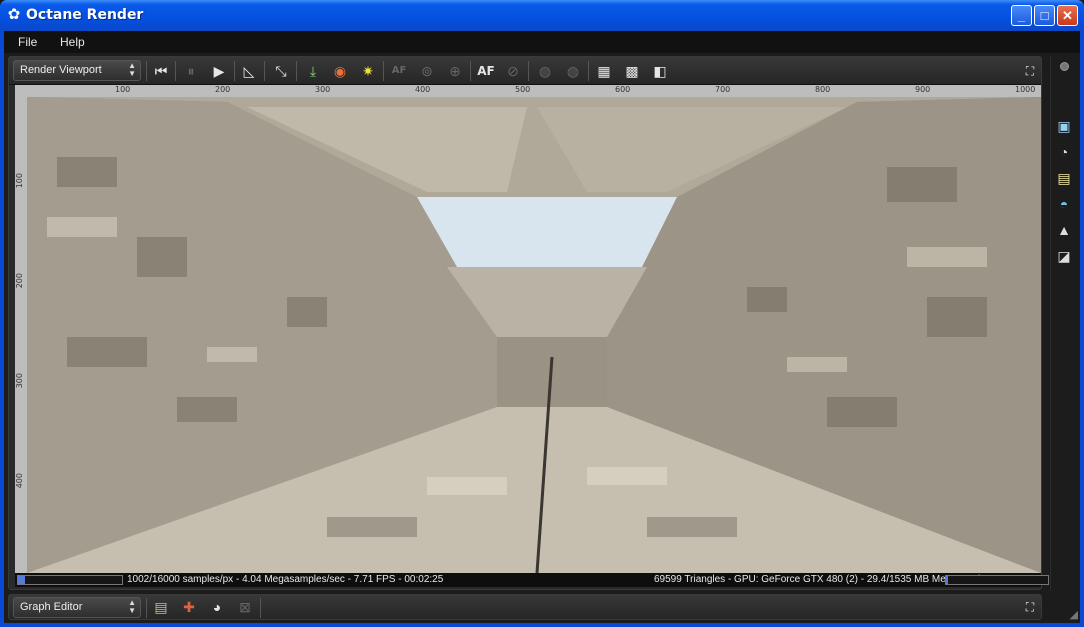 This screenshot has height=627, width=1084. What do you see at coordinates (545, 71) in the screenshot?
I see `lock-camera-icon: ◍` at bounding box center [545, 71].